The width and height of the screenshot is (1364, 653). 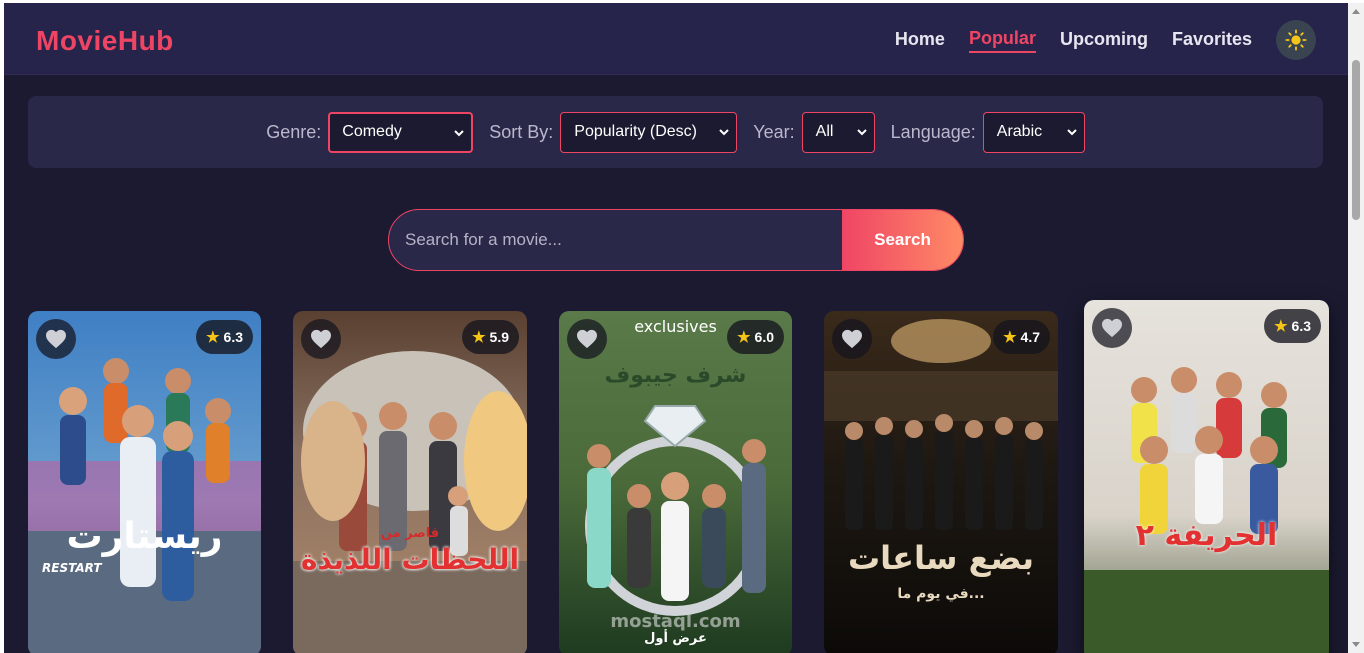 I want to click on poster-subtitle: RESTART, so click(x=72, y=568).